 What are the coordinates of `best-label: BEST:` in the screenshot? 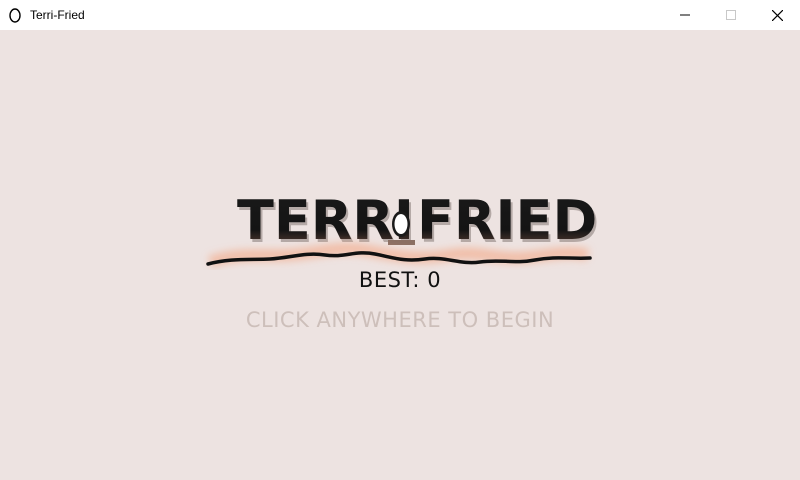 It's located at (389, 280).